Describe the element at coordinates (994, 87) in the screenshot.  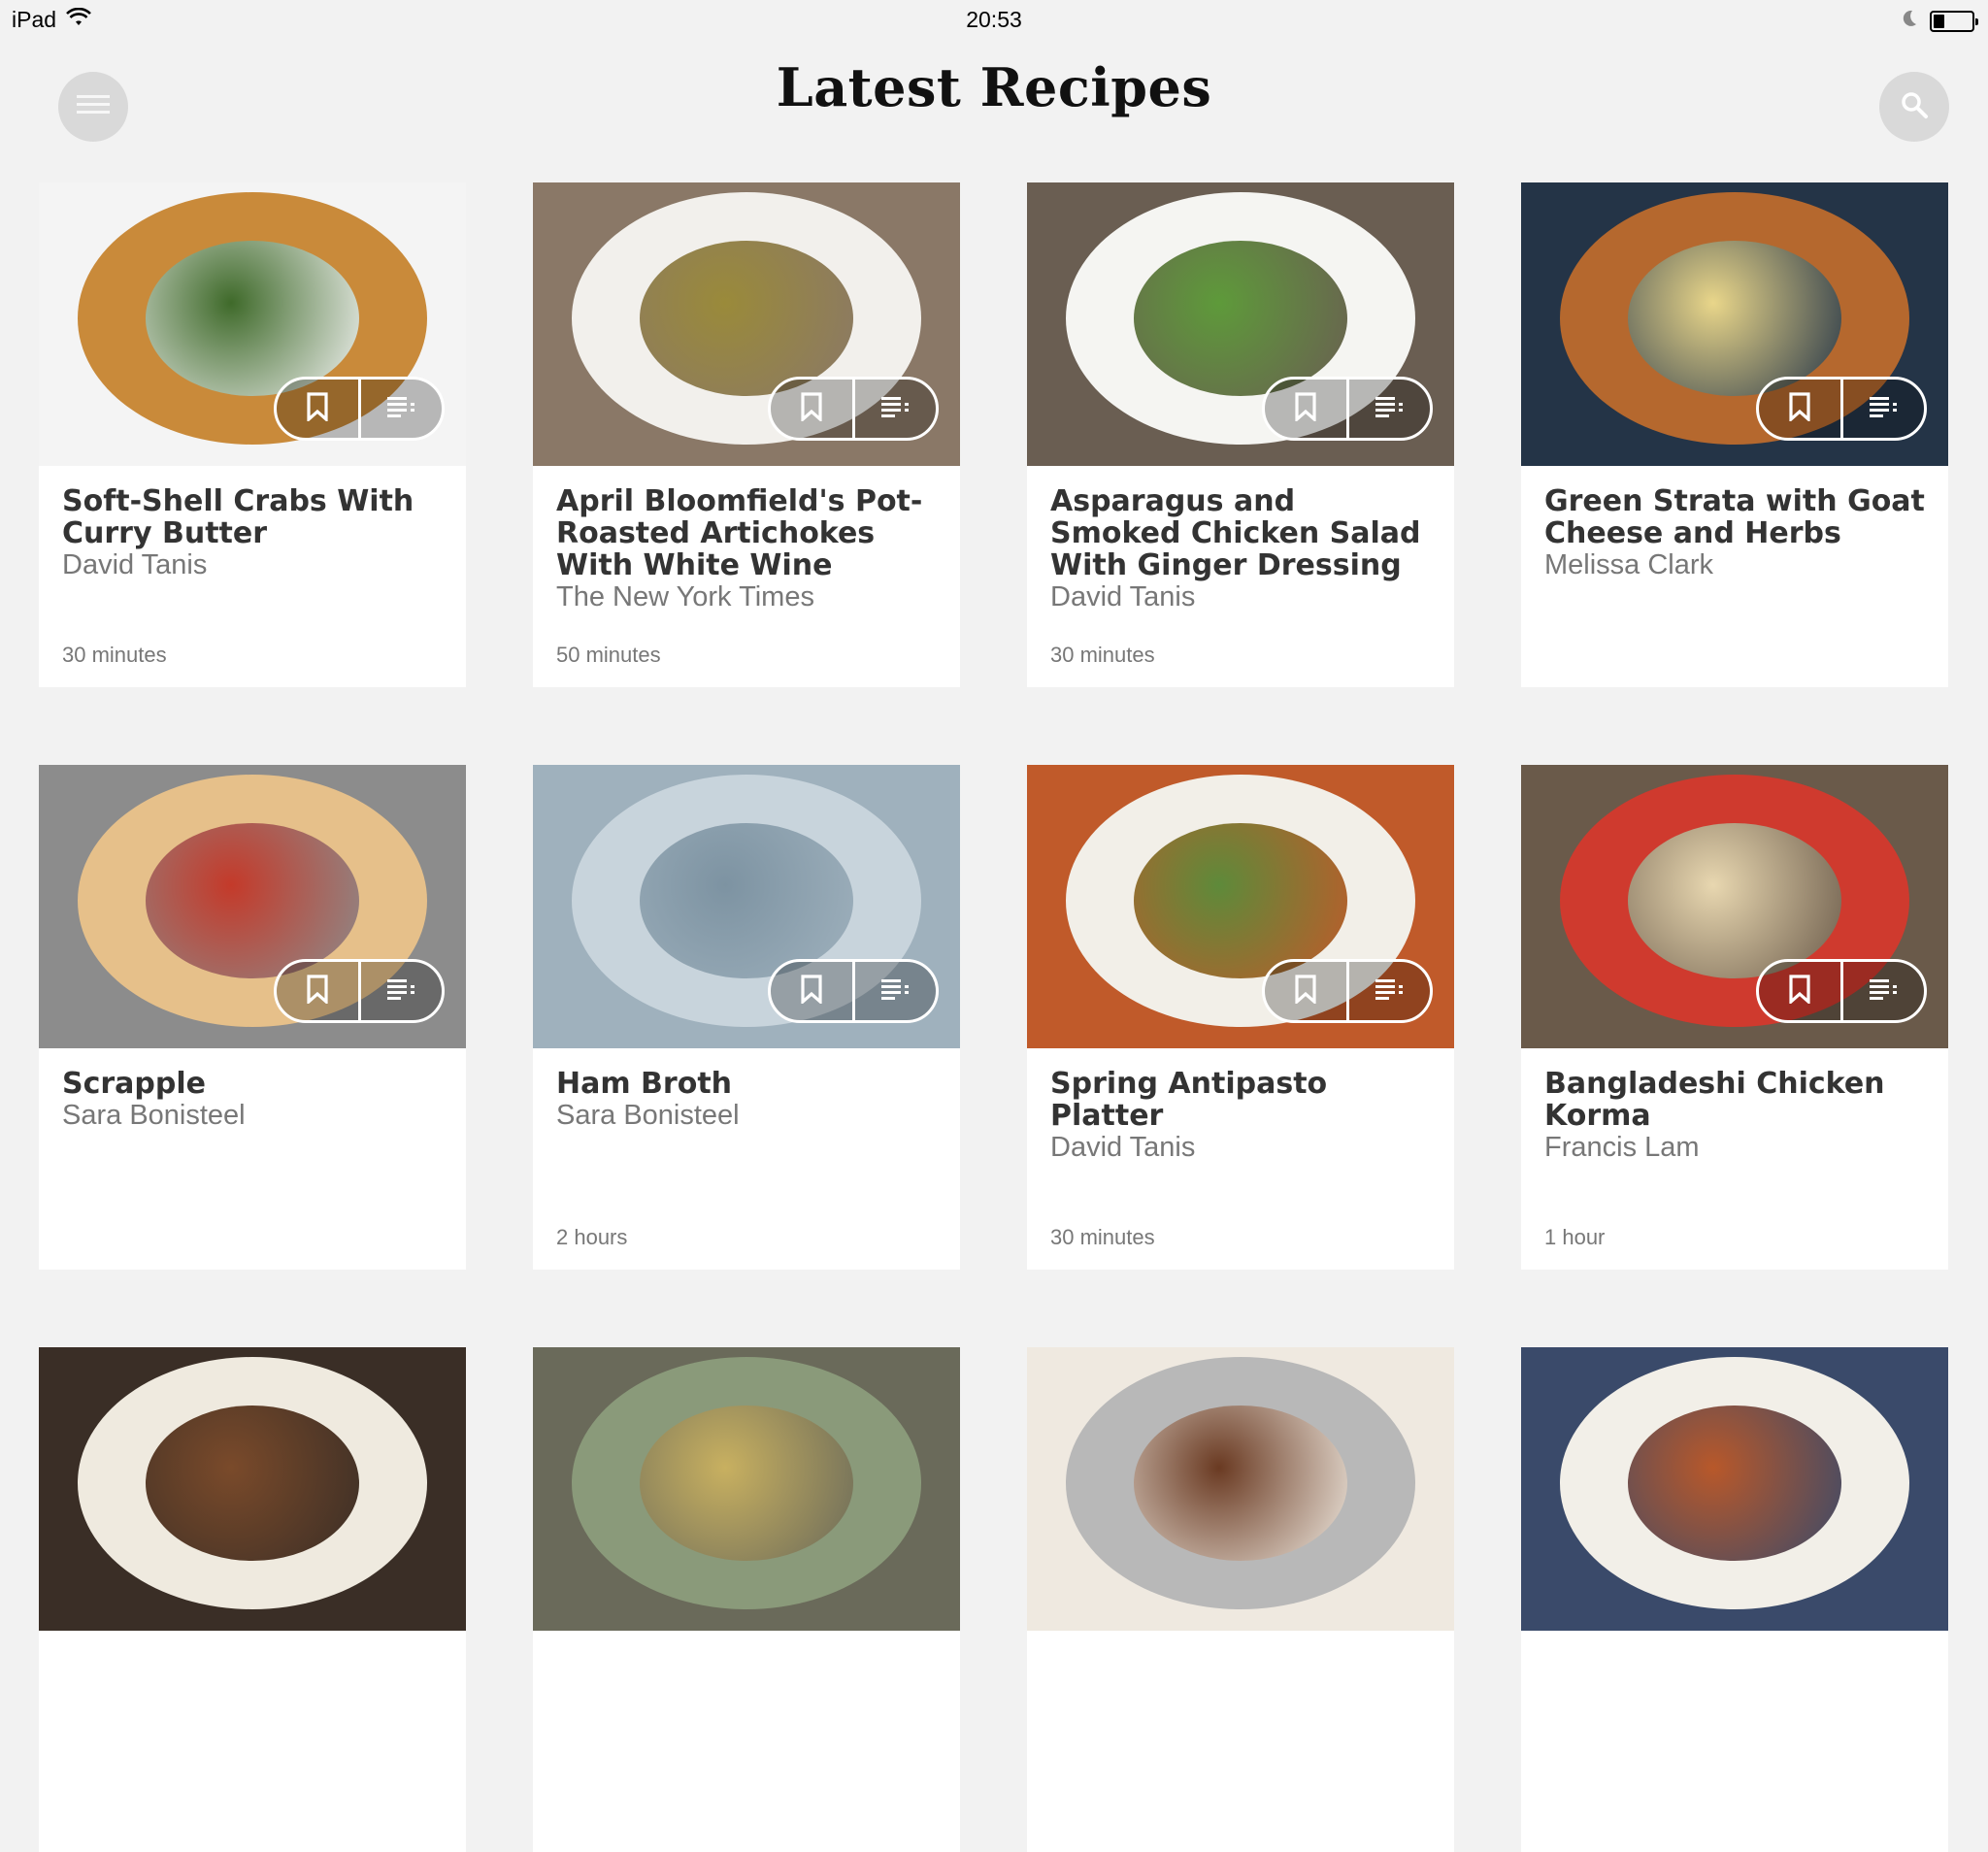
I see `page-title: Latest Recipes` at that location.